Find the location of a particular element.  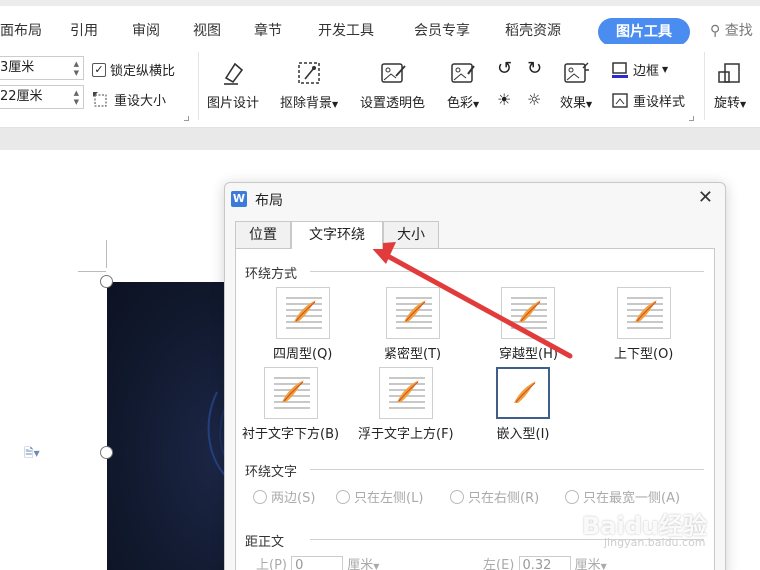

search-label: 查找 is located at coordinates (738, 31).